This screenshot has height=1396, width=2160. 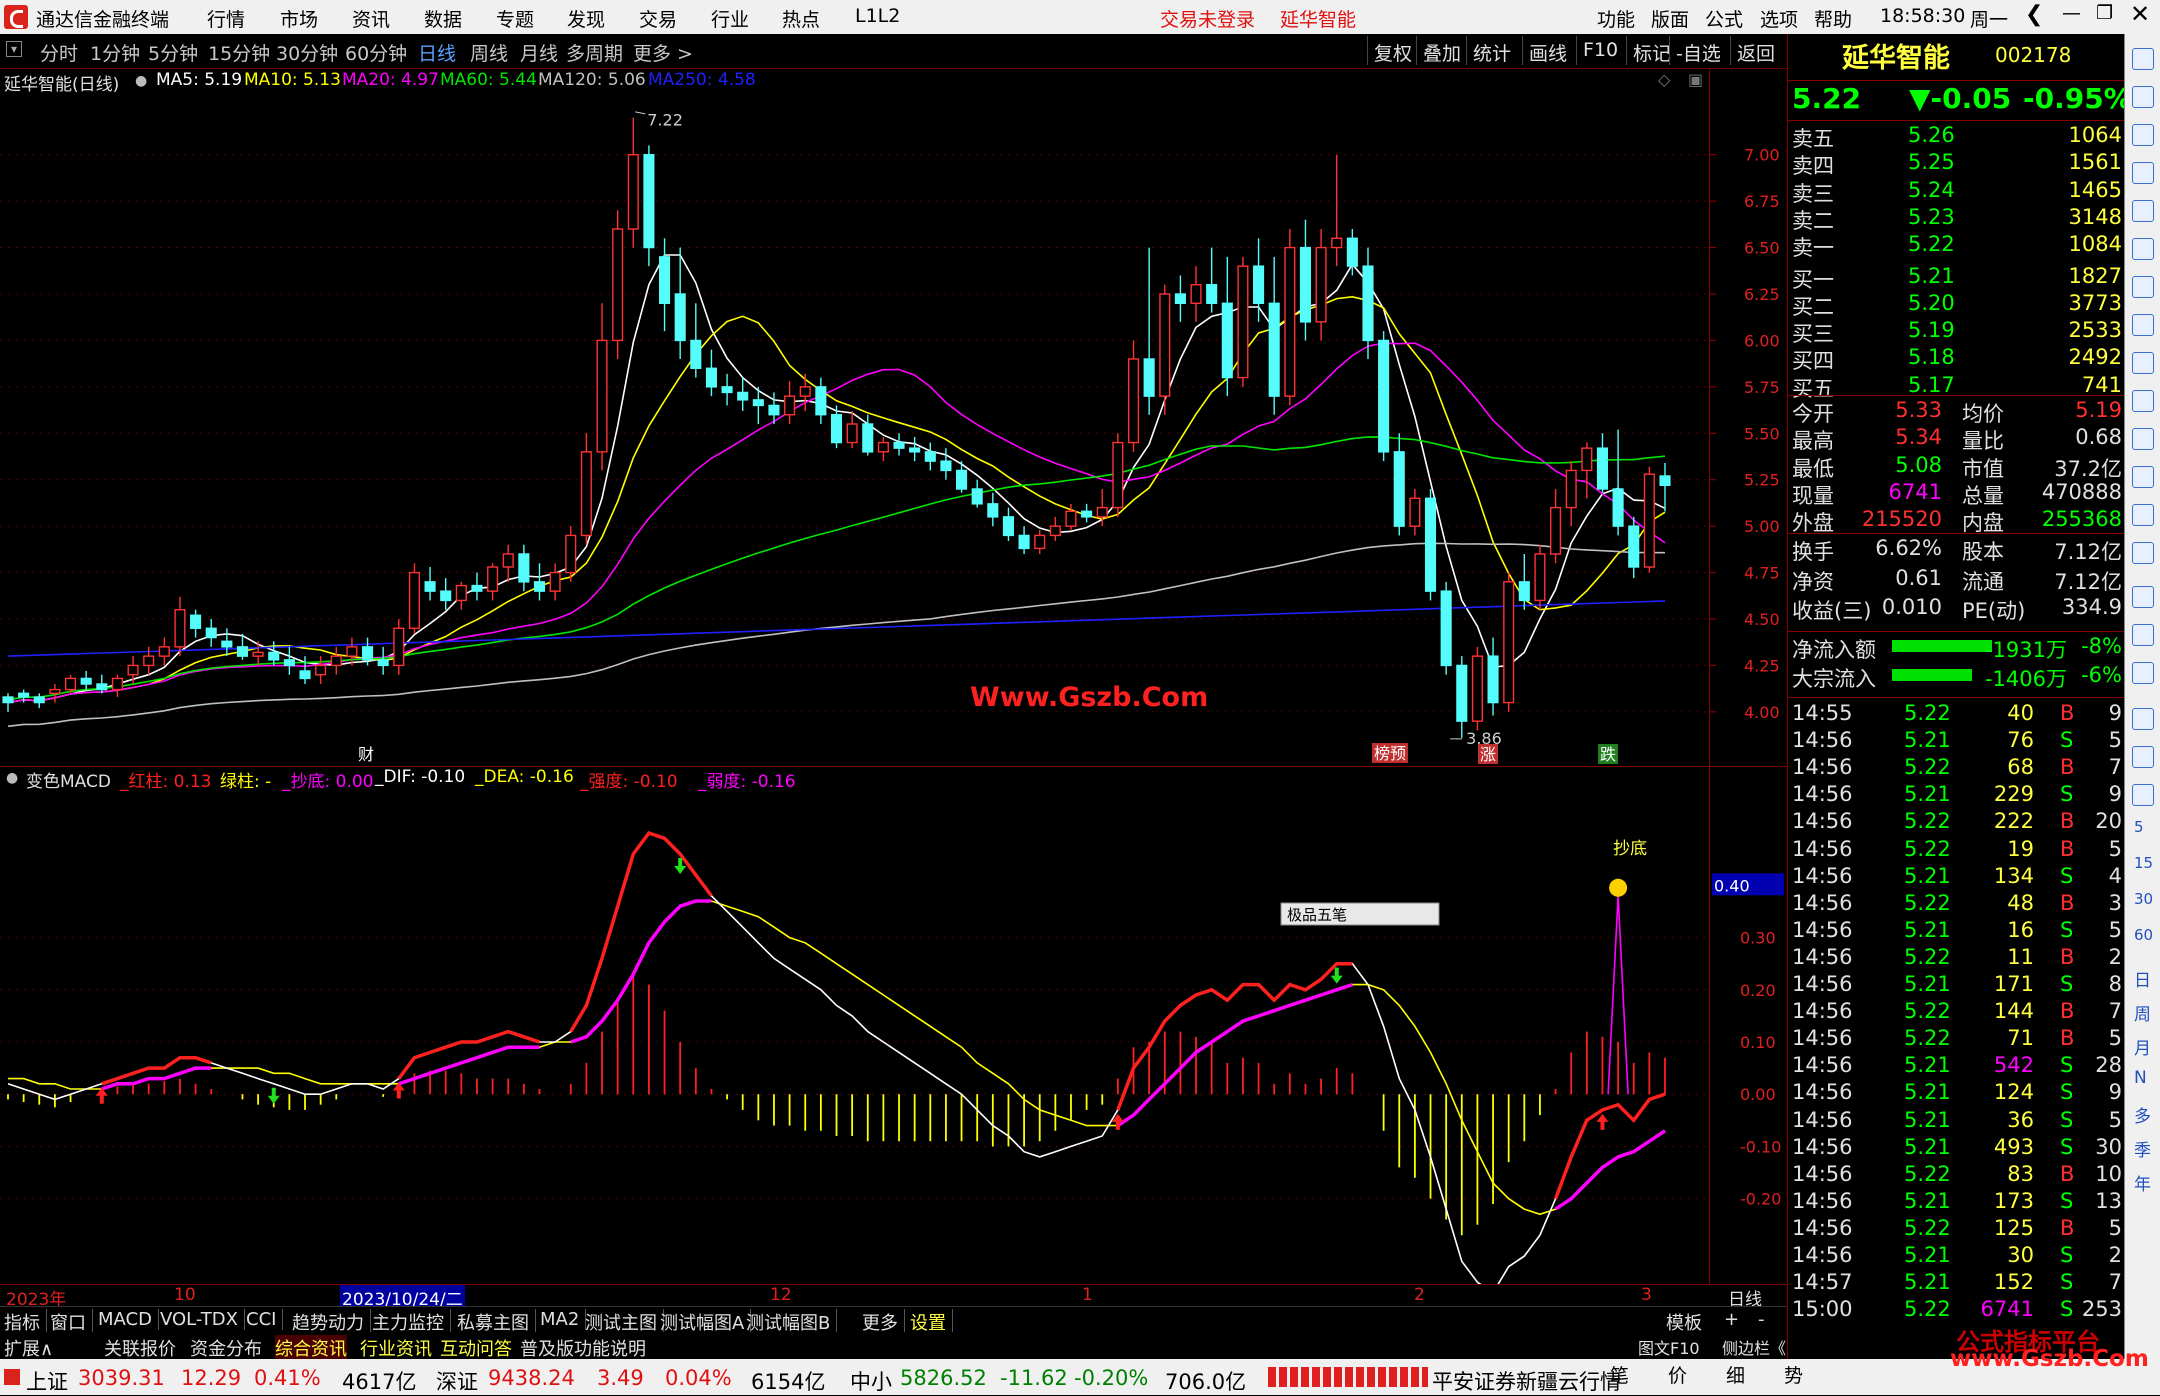 What do you see at coordinates (2143, 249) in the screenshot?
I see `chart-icon` at bounding box center [2143, 249].